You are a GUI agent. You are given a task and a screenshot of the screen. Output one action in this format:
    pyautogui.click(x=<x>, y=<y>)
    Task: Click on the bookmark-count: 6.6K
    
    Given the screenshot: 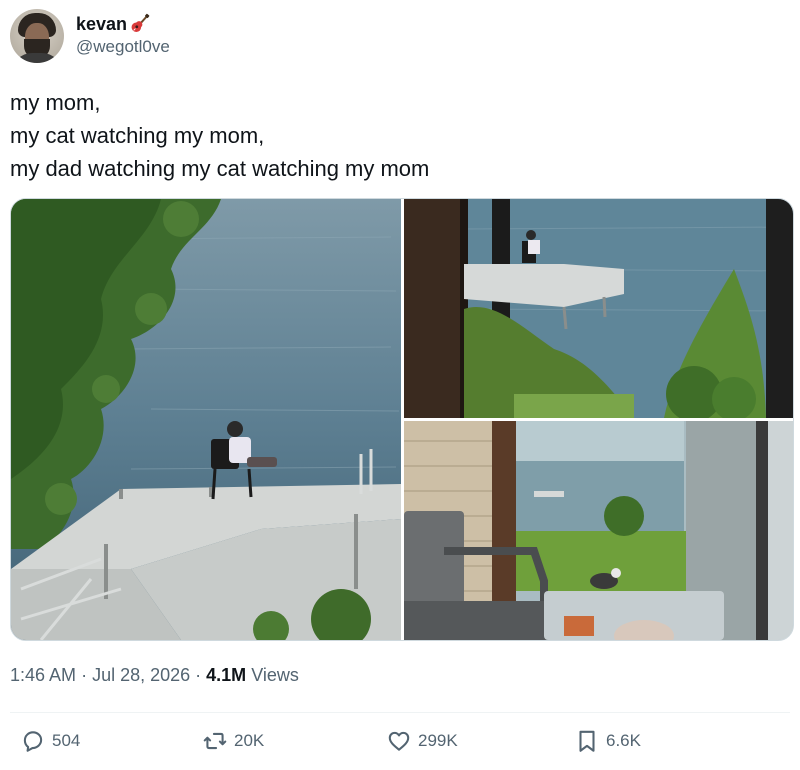 What is the action you would take?
    pyautogui.click(x=623, y=740)
    